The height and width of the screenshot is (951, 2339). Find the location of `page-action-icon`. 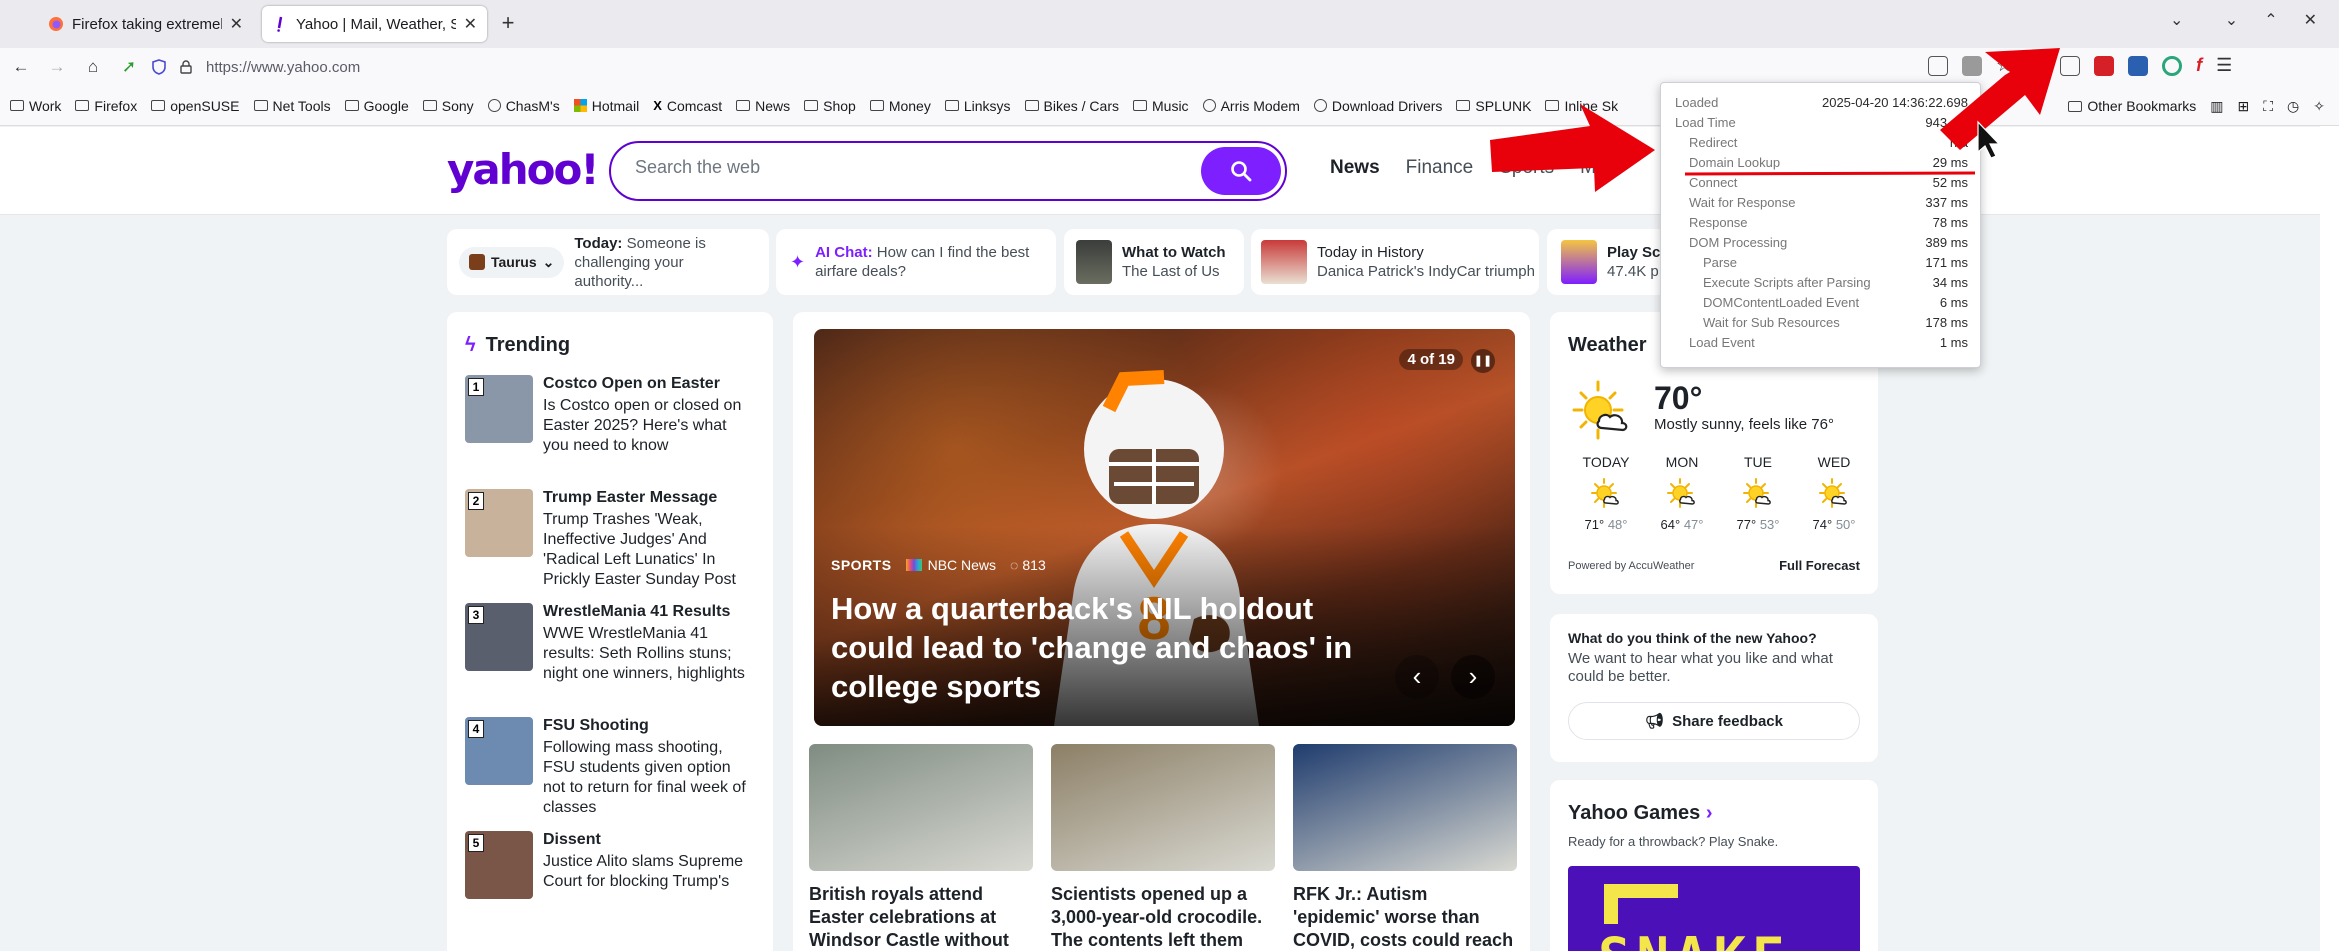

page-action-icon is located at coordinates (1938, 65).